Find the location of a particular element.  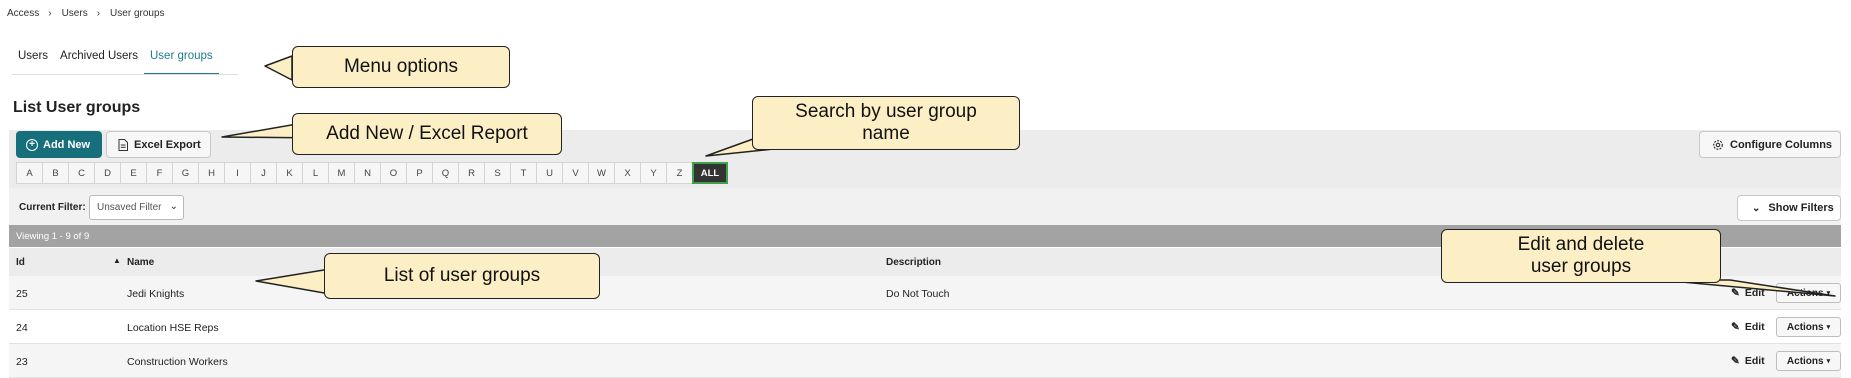

pointer-menu-options is located at coordinates (278, 68).